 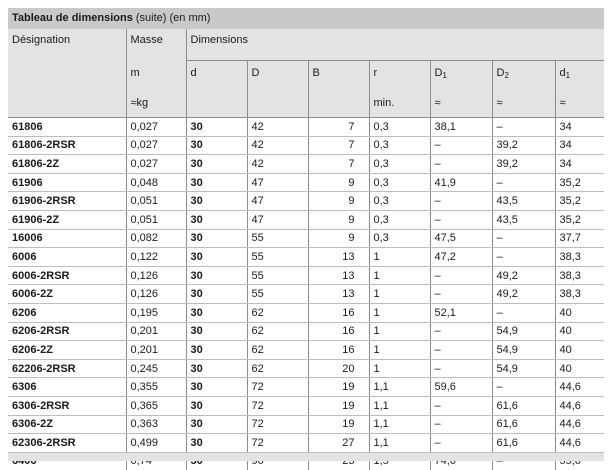 What do you see at coordinates (461, 105) in the screenshot?
I see `header-col-D1-approx: ≈` at bounding box center [461, 105].